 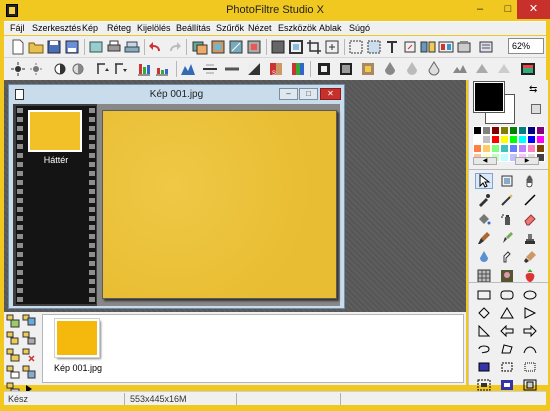 What do you see at coordinates (55, 131) in the screenshot?
I see `layer-thumbnail` at bounding box center [55, 131].